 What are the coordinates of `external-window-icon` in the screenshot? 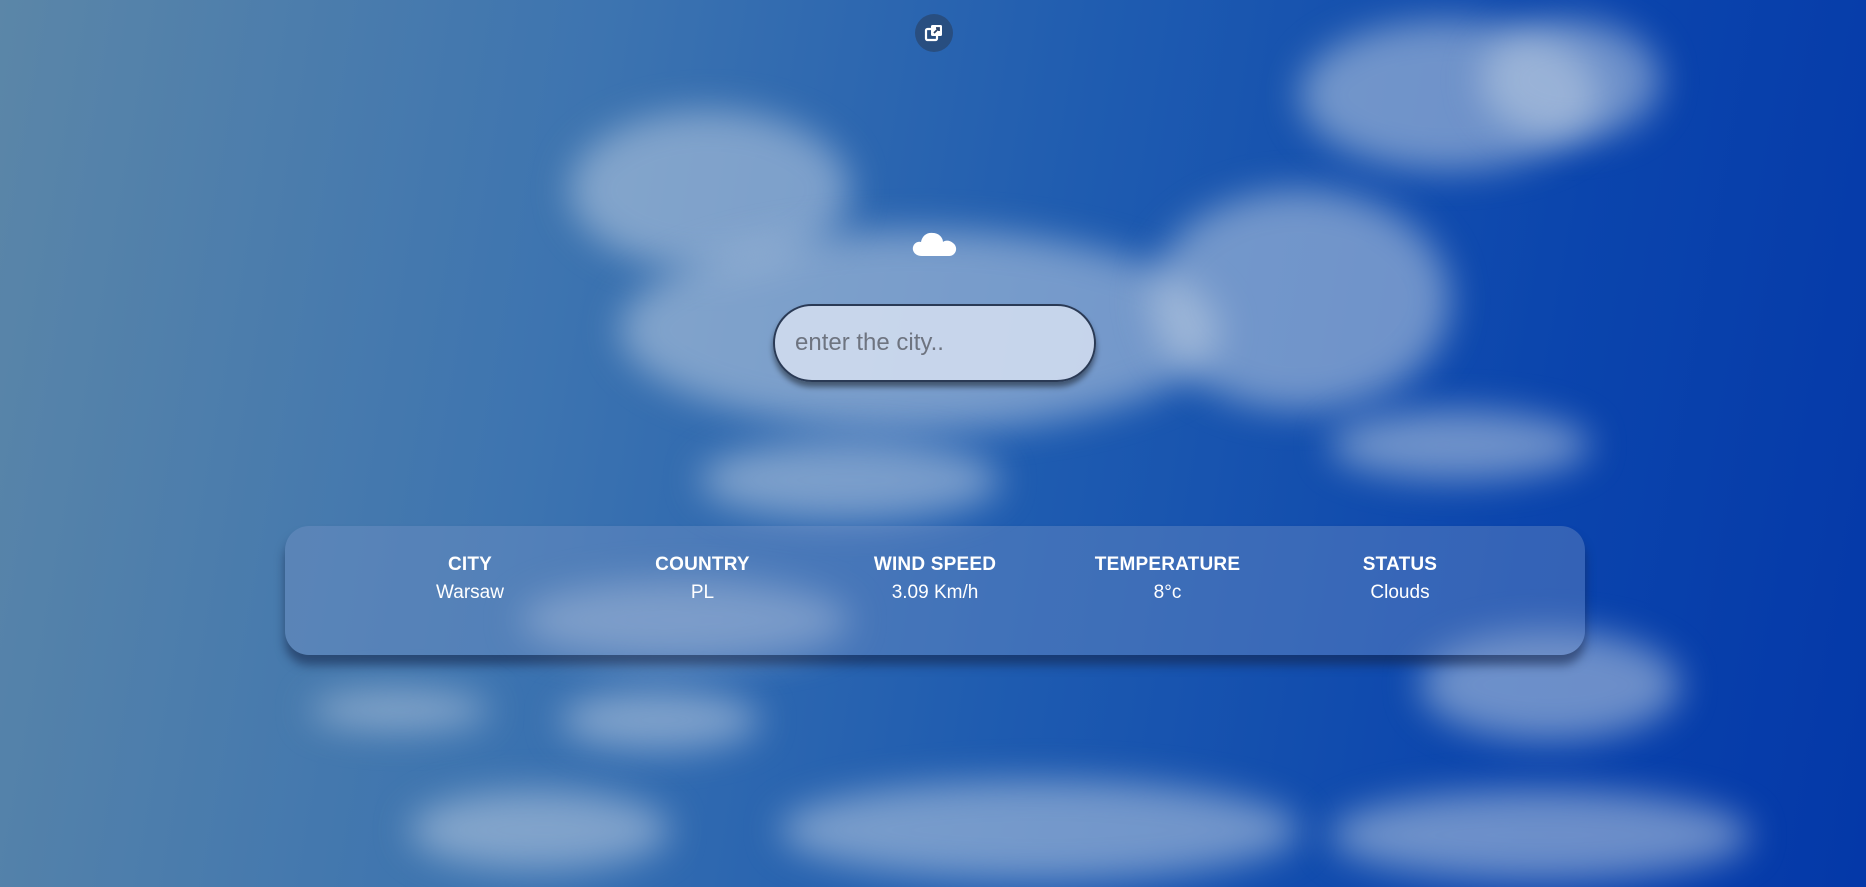 It's located at (933, 33).